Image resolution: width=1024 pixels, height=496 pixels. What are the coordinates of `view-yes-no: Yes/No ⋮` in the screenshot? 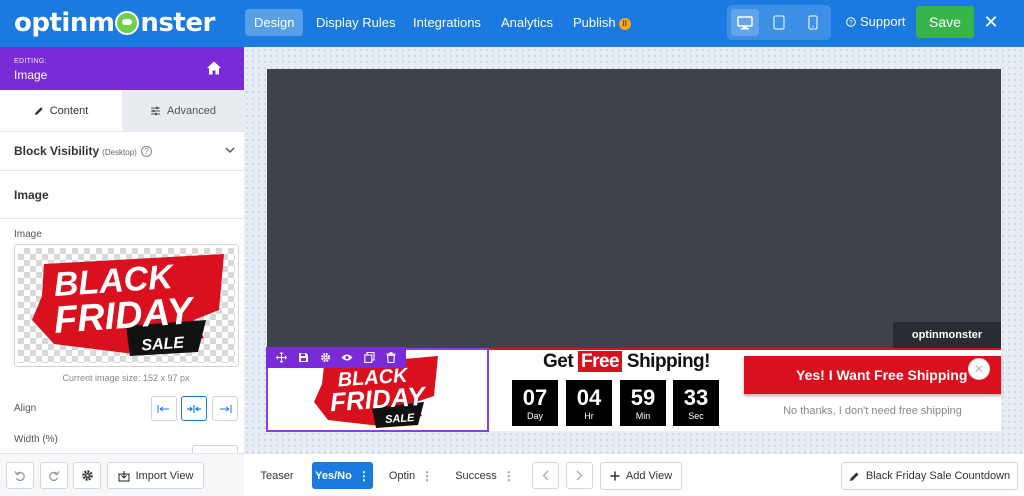 It's located at (342, 475).